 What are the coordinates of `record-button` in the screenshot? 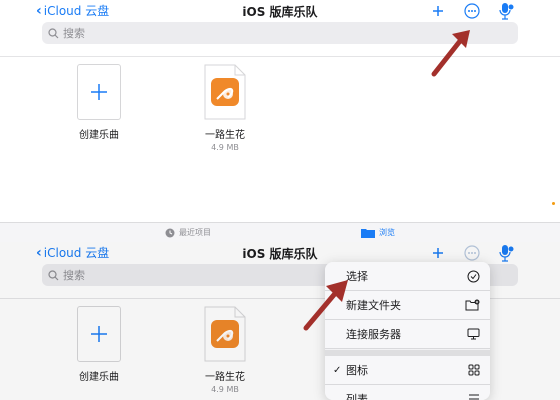 It's located at (506, 11).